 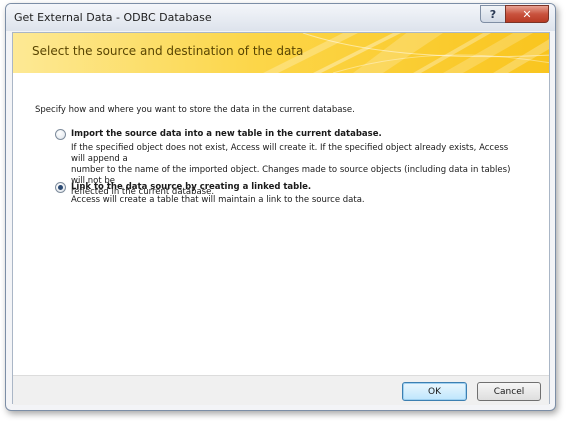 What do you see at coordinates (113, 17) in the screenshot?
I see `window-title: Get External Data - ODBC Database` at bounding box center [113, 17].